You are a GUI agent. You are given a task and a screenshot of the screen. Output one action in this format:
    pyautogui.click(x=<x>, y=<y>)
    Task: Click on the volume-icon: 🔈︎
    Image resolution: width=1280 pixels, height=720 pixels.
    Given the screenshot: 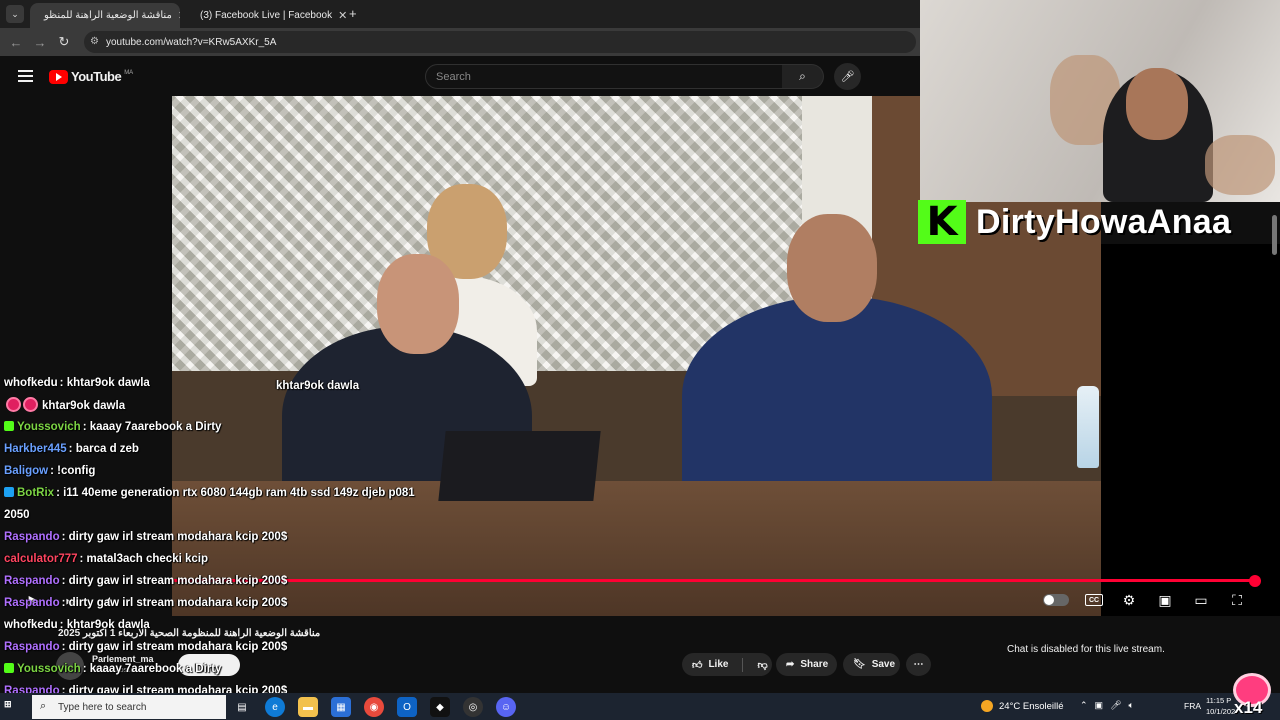 What is the action you would take?
    pyautogui.click(x=1131, y=705)
    